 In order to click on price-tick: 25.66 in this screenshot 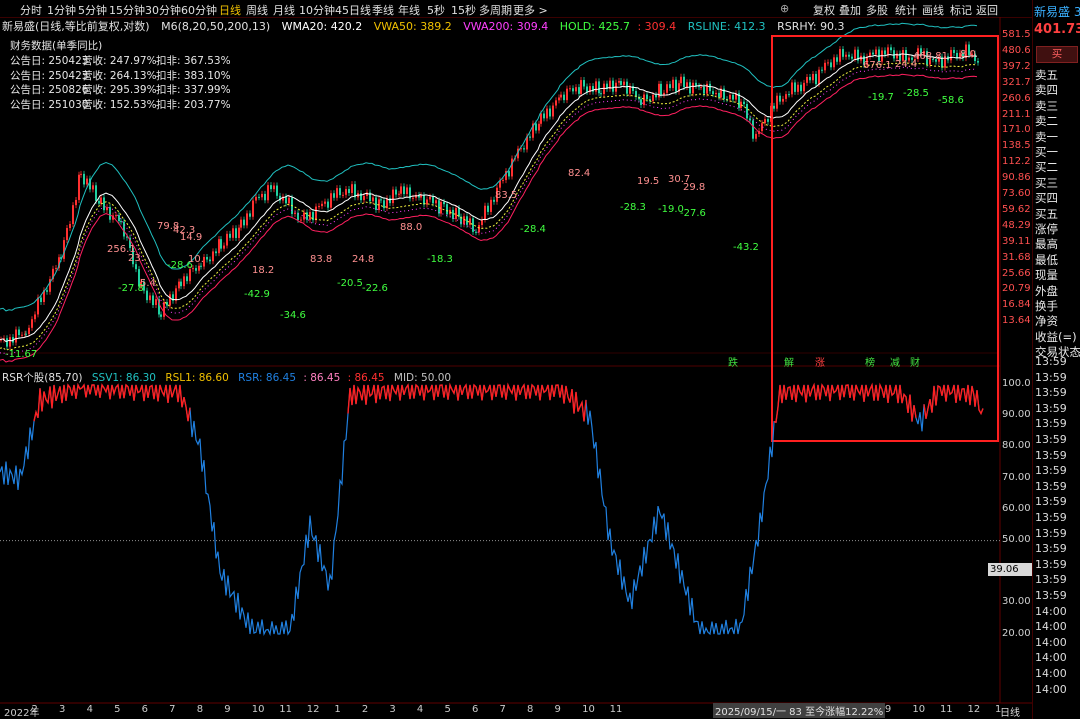, I will do `click(1016, 273)`.